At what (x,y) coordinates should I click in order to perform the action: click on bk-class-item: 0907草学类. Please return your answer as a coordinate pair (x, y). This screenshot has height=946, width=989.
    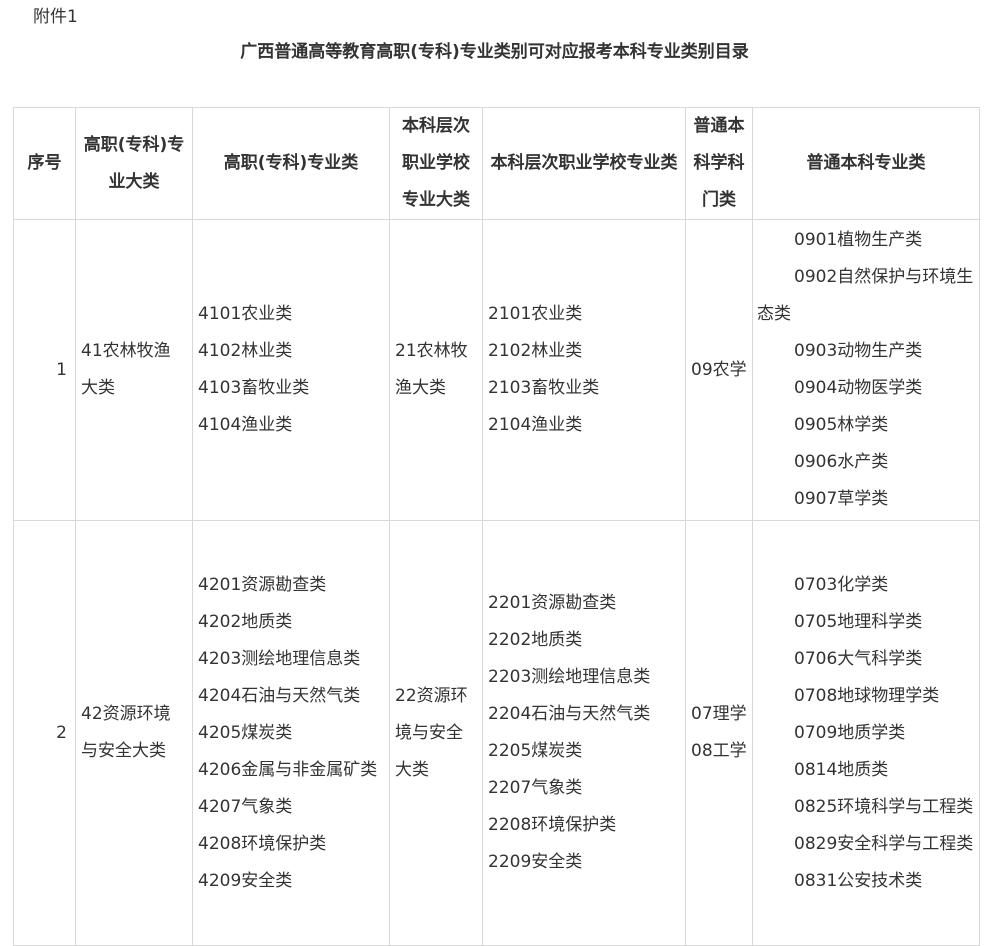
    Looking at the image, I should click on (841, 499).